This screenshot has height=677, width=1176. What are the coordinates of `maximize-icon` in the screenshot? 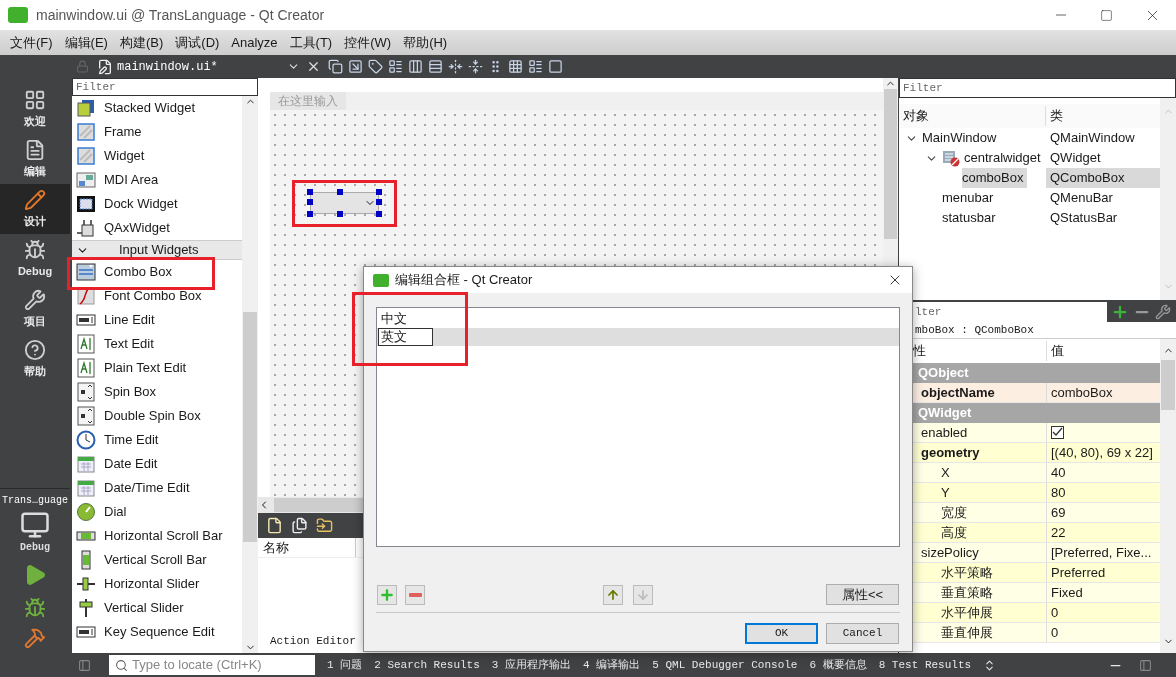 It's located at (1106, 15).